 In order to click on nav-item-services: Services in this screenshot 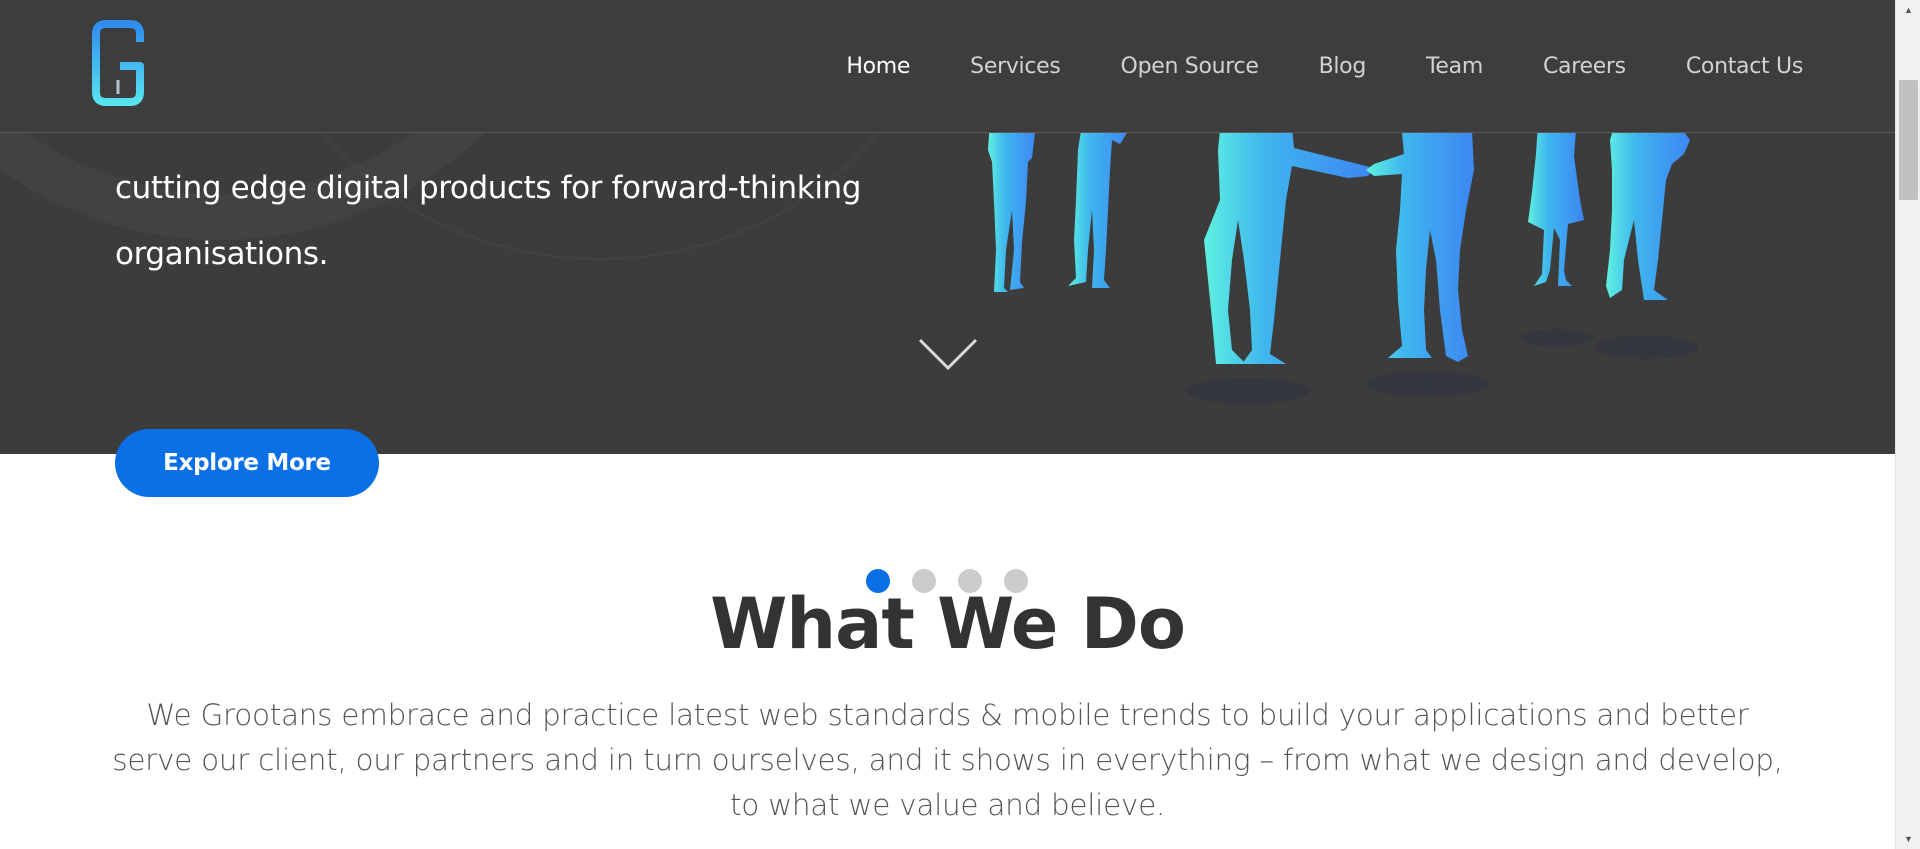, I will do `click(1015, 66)`.